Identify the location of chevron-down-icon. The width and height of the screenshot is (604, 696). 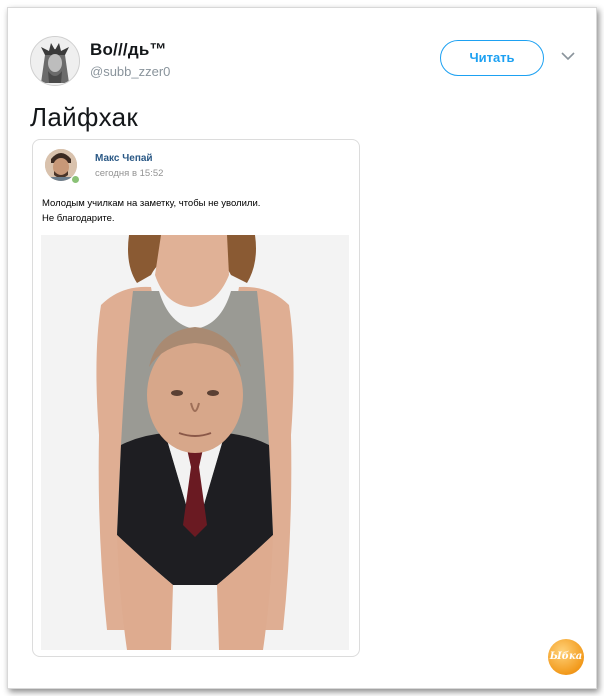
(568, 56).